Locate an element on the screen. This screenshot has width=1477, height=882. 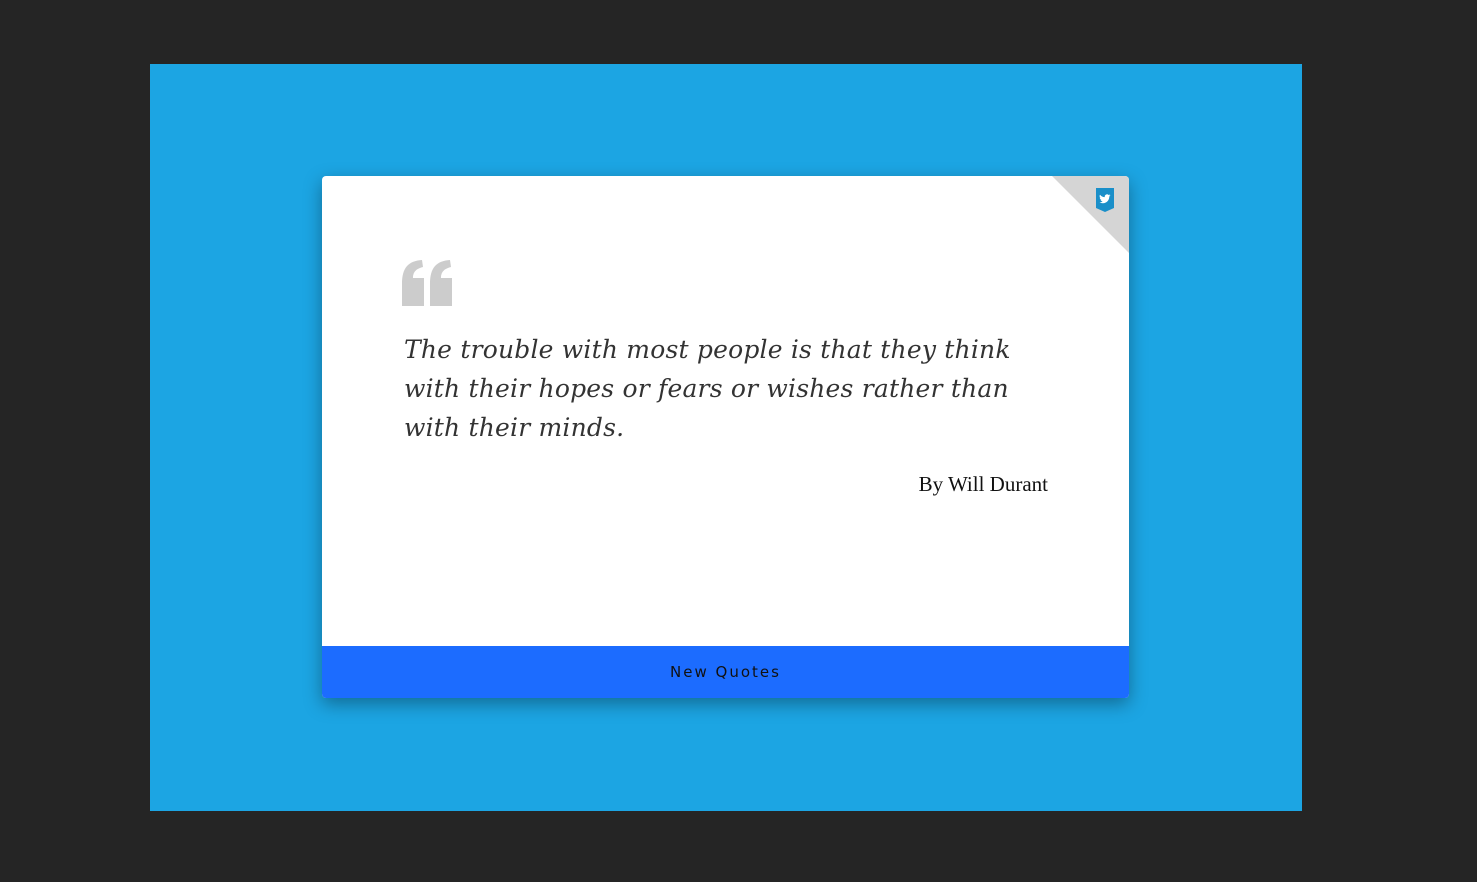
corner-fold is located at coordinates (1090, 214).